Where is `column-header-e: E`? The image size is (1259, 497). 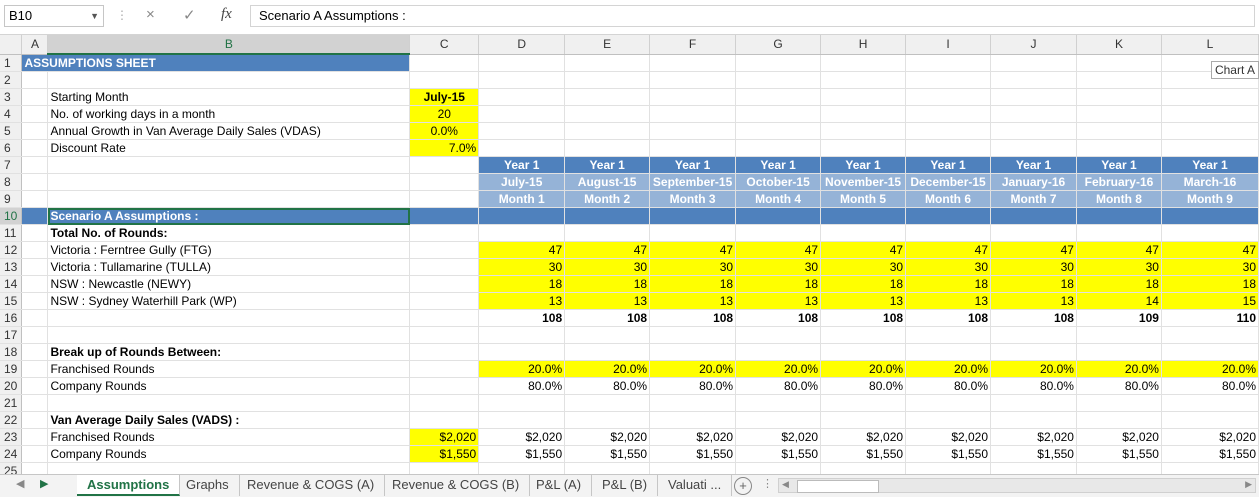
column-header-e: E is located at coordinates (607, 45).